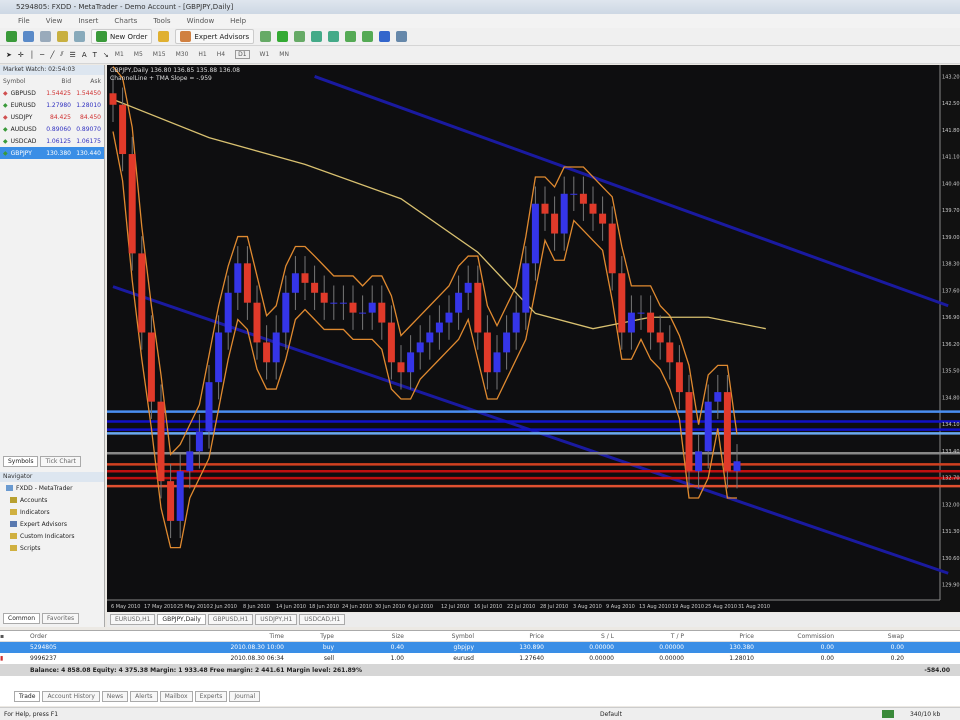  I want to click on chart-tab: GBPJPY,Daily, so click(181, 619).